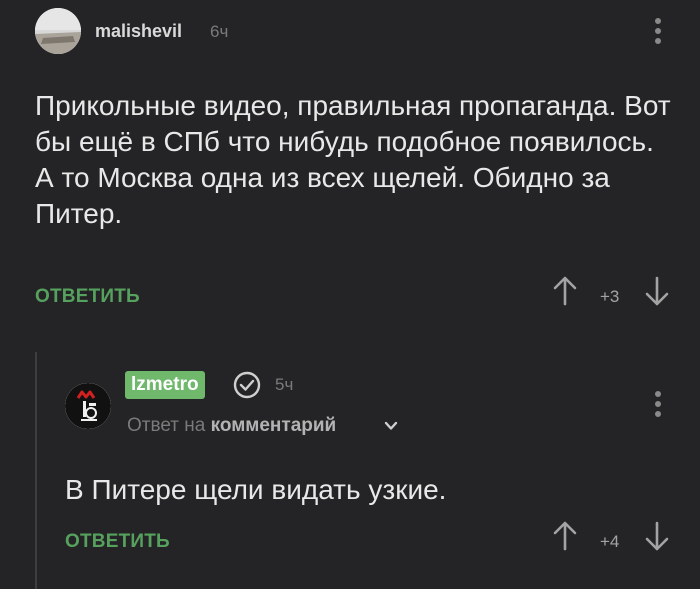  I want to click on rating-score: +4, so click(610, 541).